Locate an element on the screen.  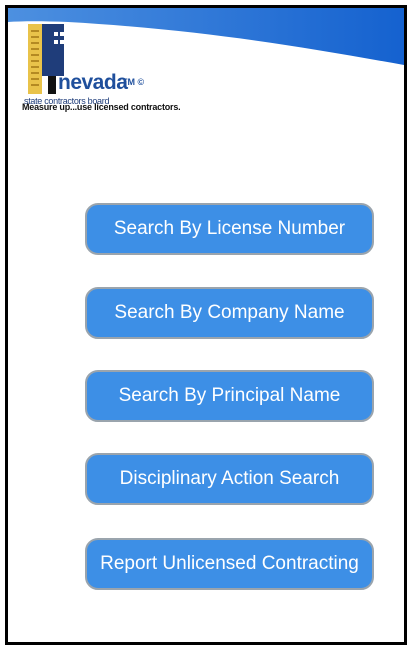
search-by-company-name-button: Search By Company Name is located at coordinates (229, 313).